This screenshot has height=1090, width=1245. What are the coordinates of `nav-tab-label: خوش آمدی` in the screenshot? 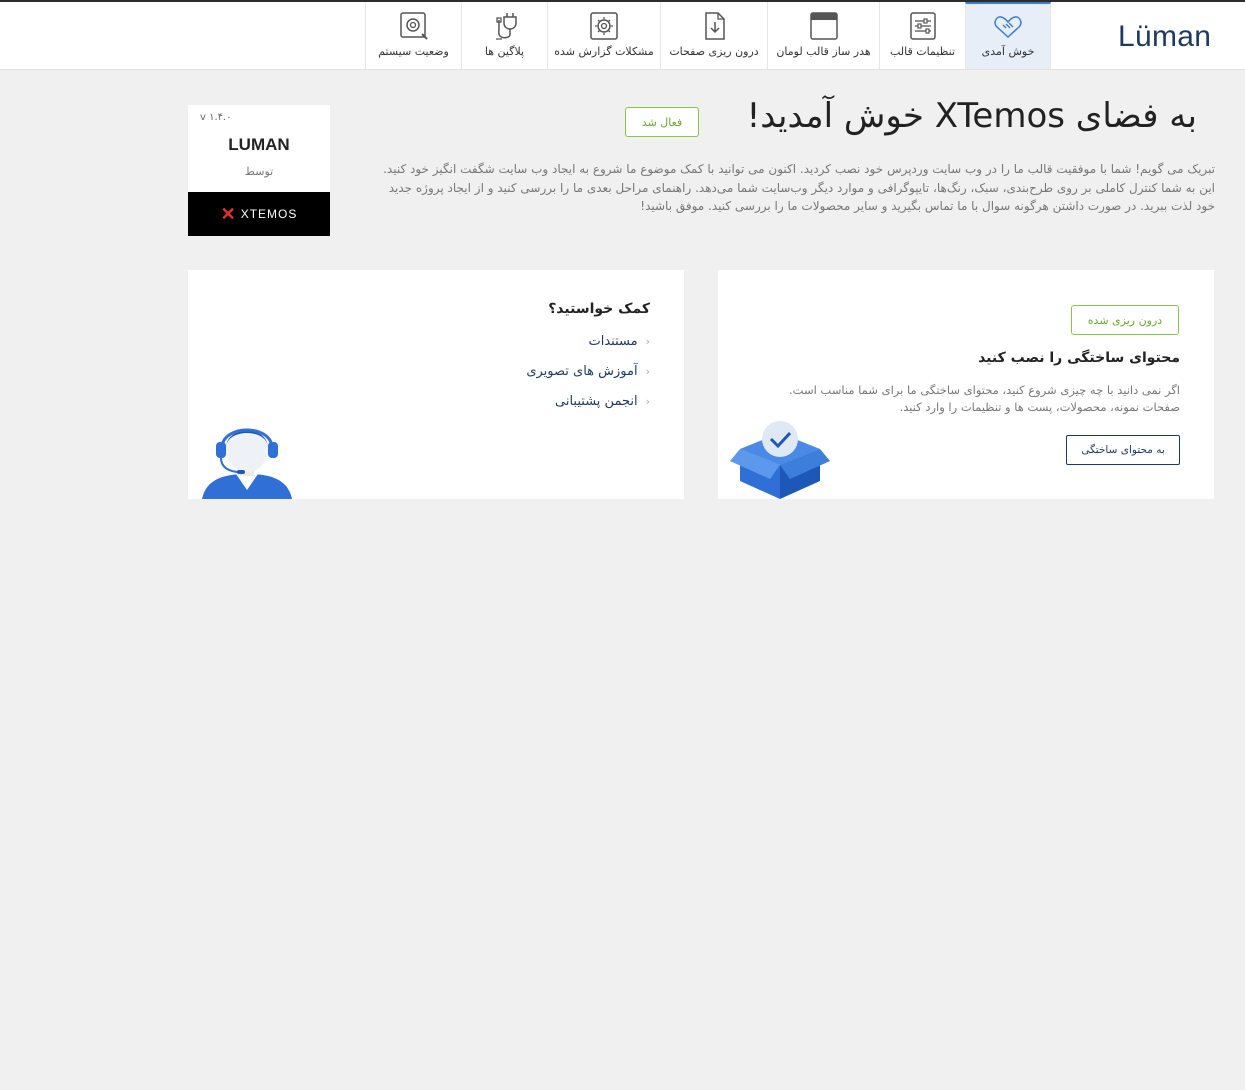 It's located at (1008, 51).